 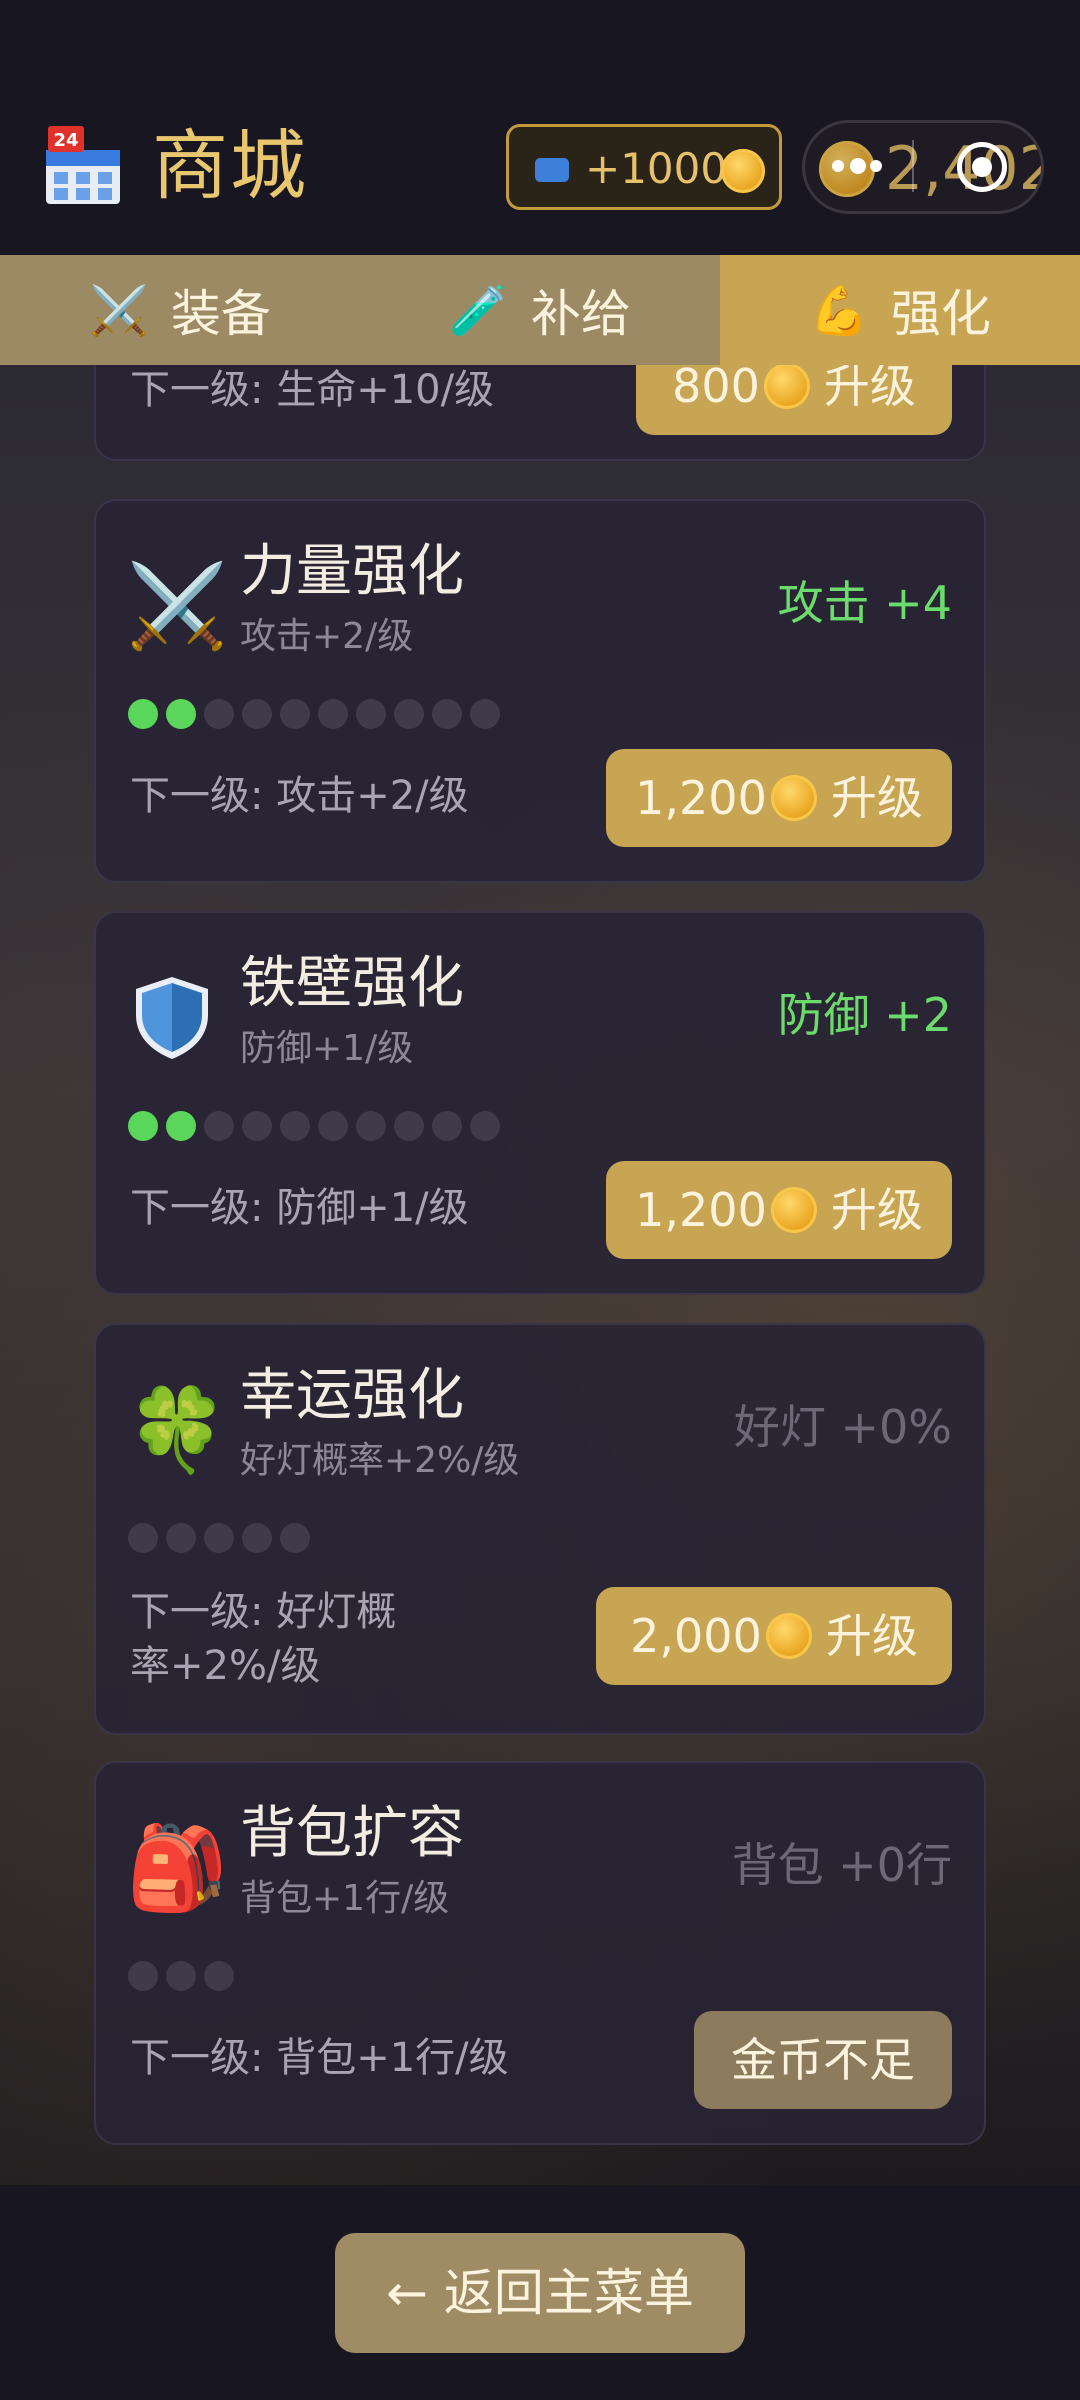 I want to click on capsule-divider, so click(x=913, y=166).